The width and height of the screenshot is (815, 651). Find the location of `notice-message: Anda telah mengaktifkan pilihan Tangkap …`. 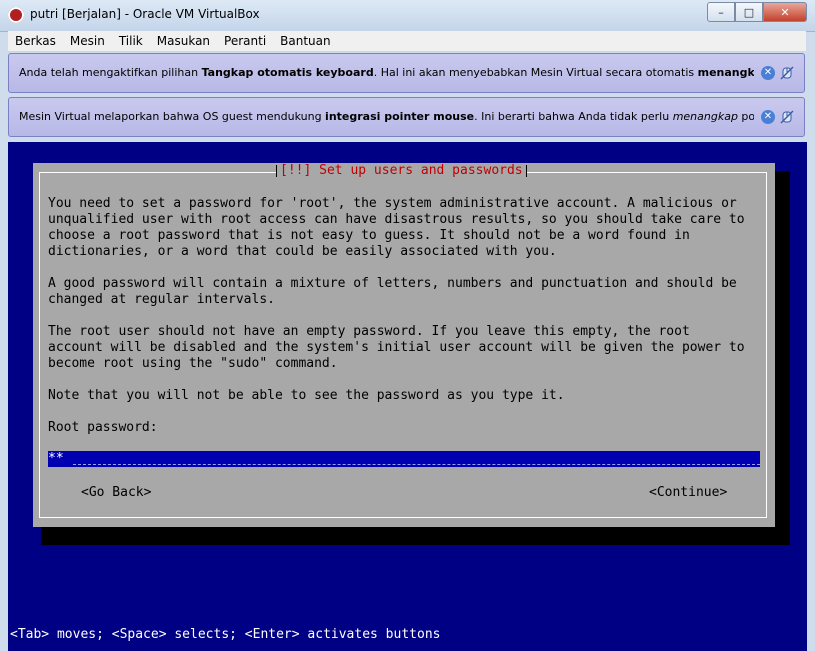

notice-message: Anda telah mengaktifkan pilihan Tangkap … is located at coordinates (386, 72).